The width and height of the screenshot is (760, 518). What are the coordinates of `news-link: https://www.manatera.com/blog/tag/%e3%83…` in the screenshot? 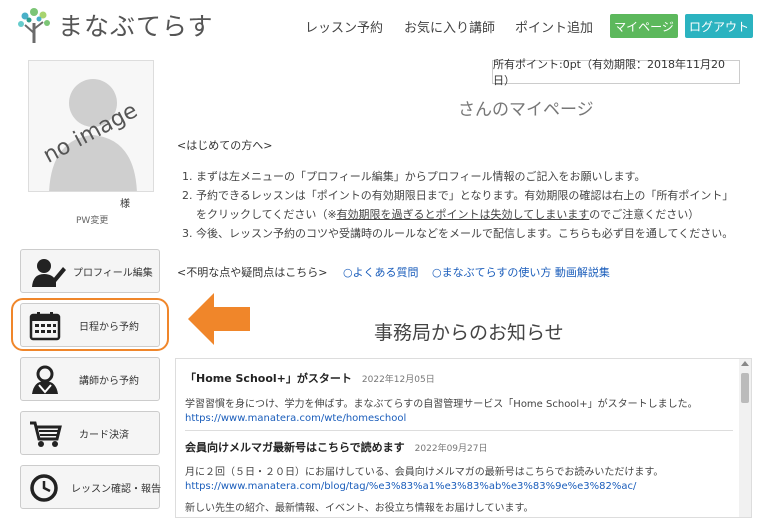 It's located at (410, 486).